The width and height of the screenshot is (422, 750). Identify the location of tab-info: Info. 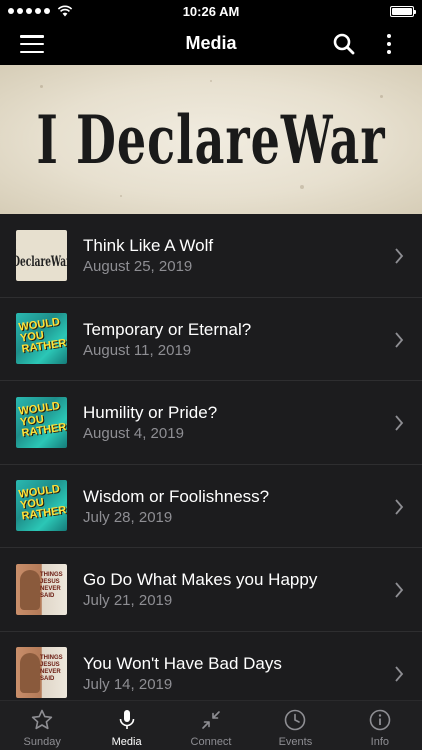
(380, 725).